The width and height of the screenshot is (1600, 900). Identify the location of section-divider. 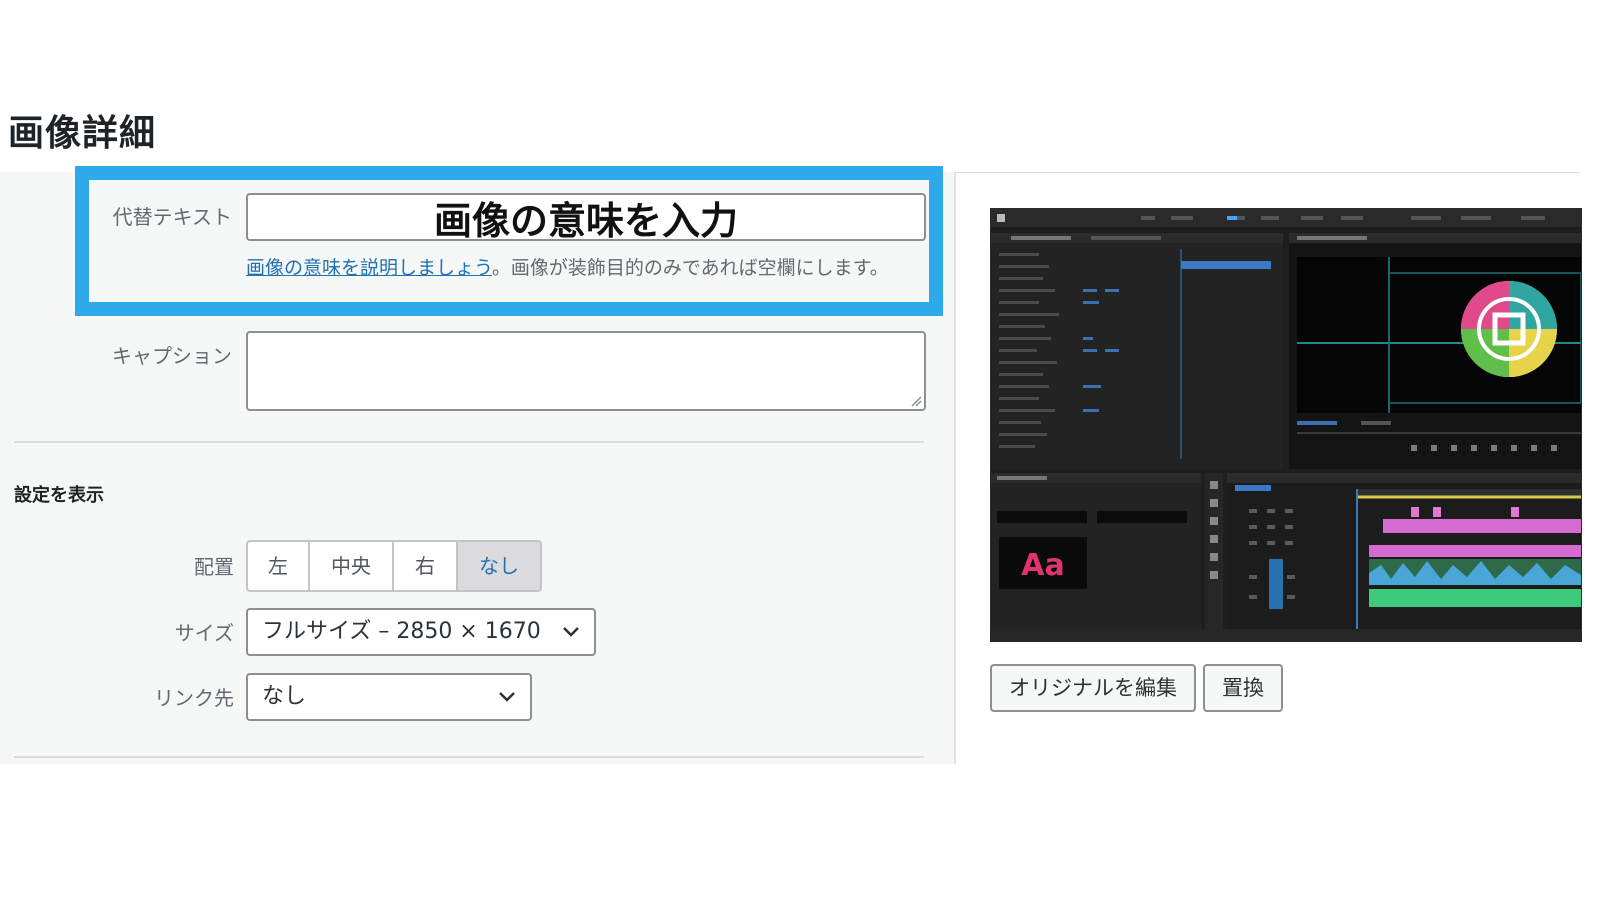
(469, 442).